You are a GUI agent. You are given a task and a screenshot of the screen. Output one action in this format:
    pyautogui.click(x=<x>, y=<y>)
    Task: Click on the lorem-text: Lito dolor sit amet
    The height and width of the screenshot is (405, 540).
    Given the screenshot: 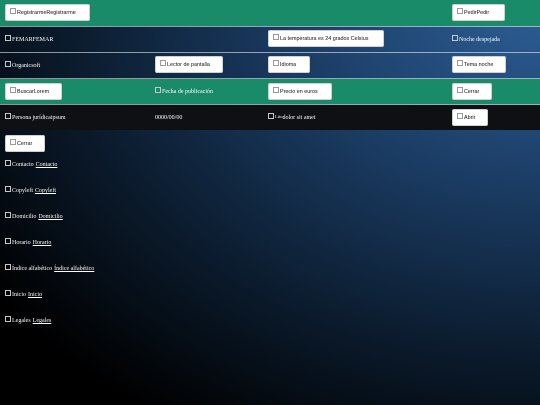 What is the action you would take?
    pyautogui.click(x=292, y=117)
    